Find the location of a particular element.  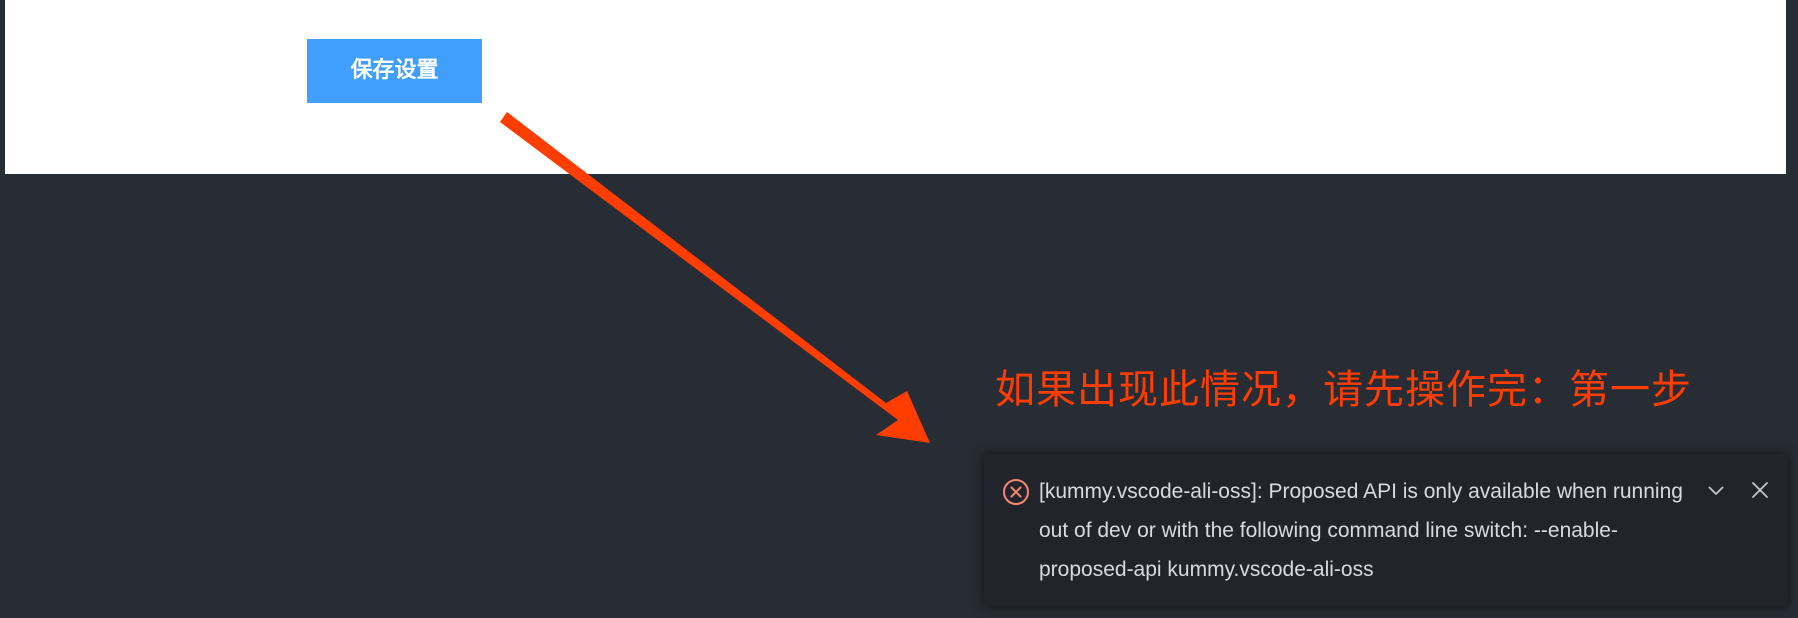

chevron-down-icon is located at coordinates (1716, 490).